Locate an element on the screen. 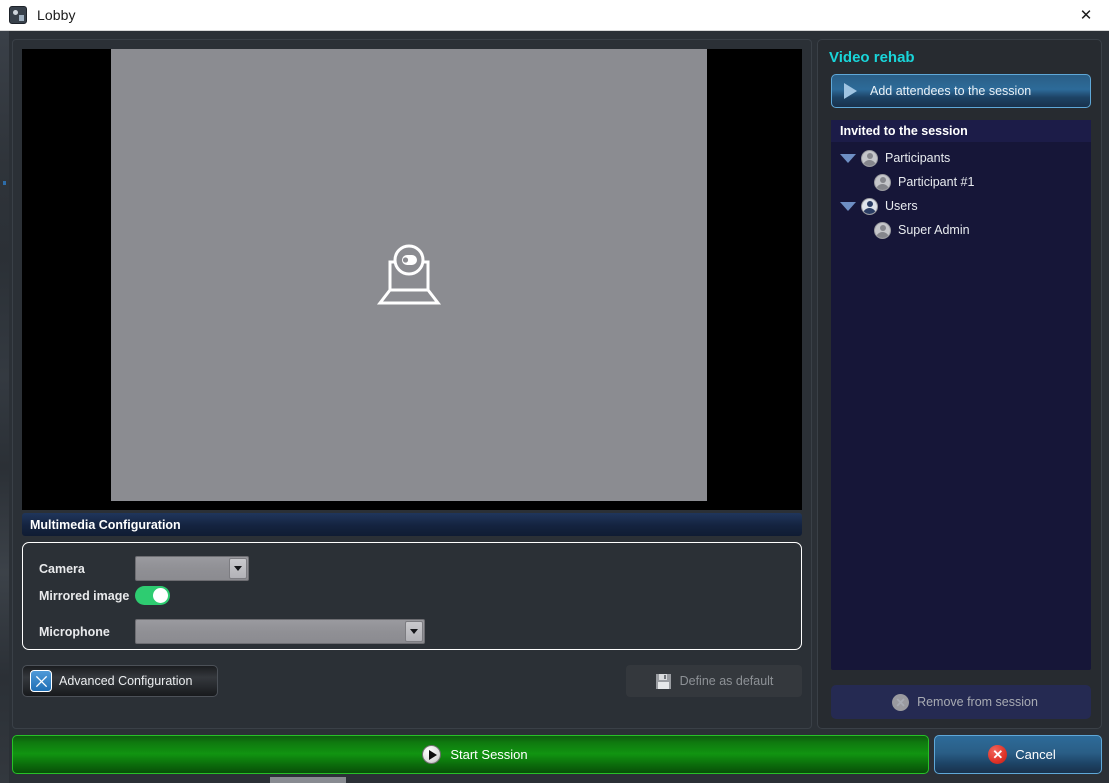  play-triangle-icon is located at coordinates (850, 91).